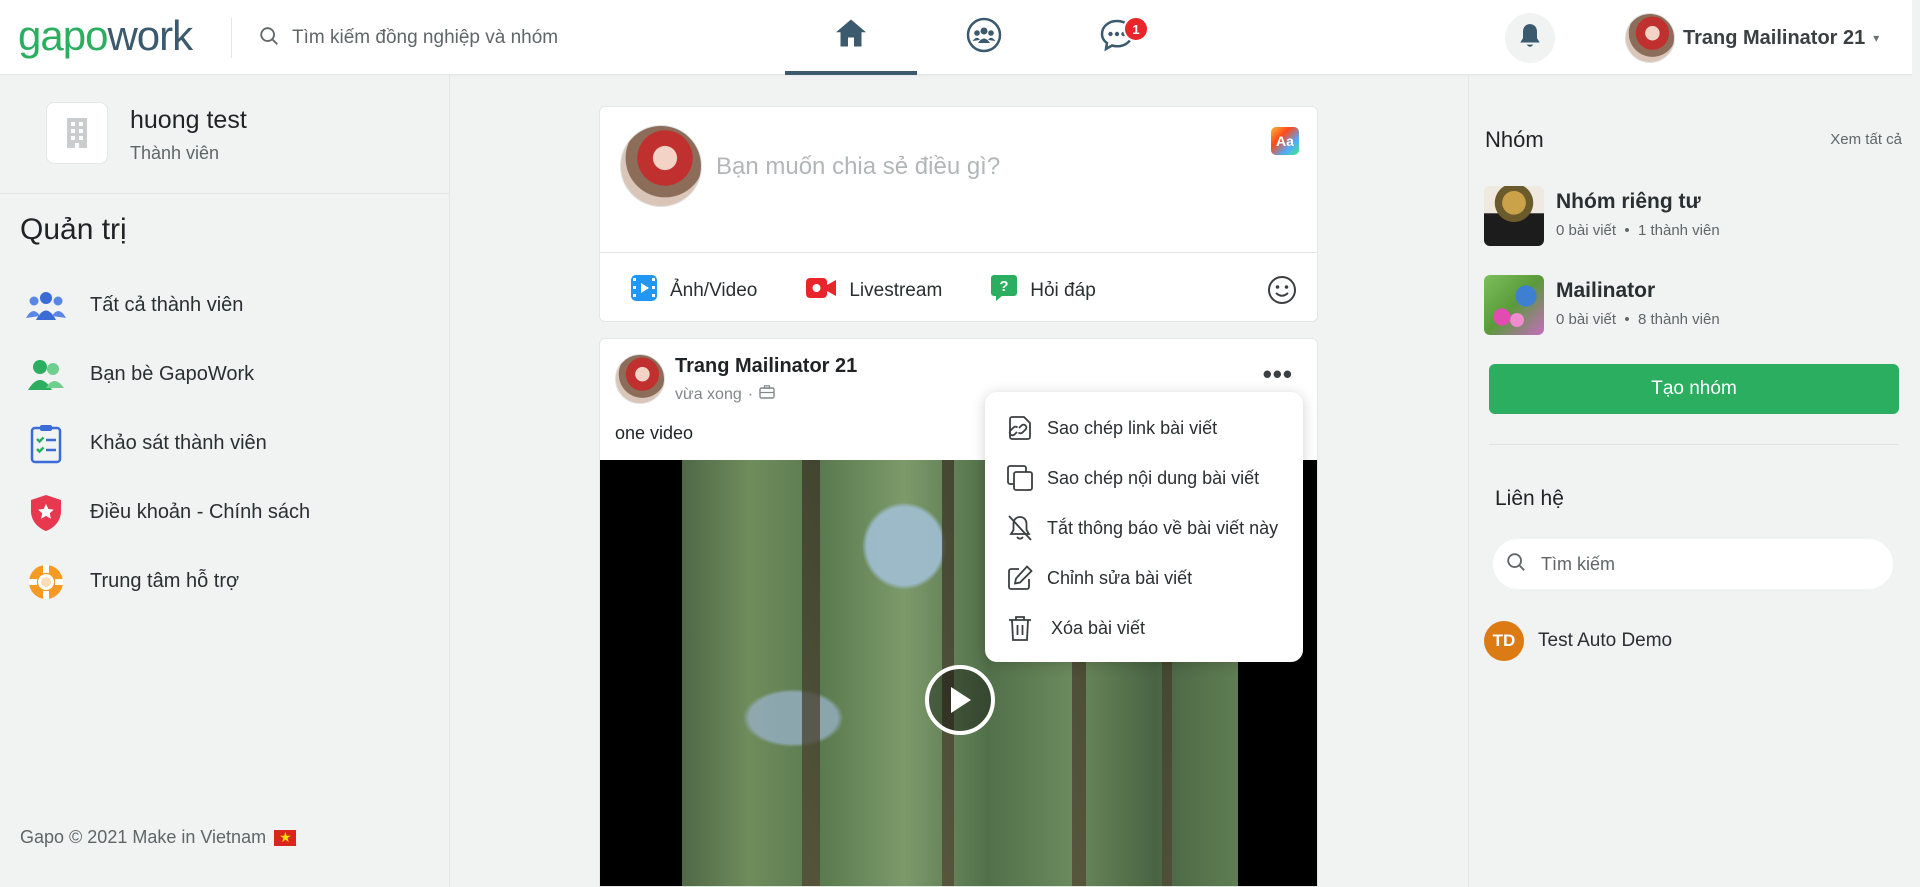 This screenshot has height=887, width=1920. What do you see at coordinates (821, 291) in the screenshot?
I see `video-camera-icon` at bounding box center [821, 291].